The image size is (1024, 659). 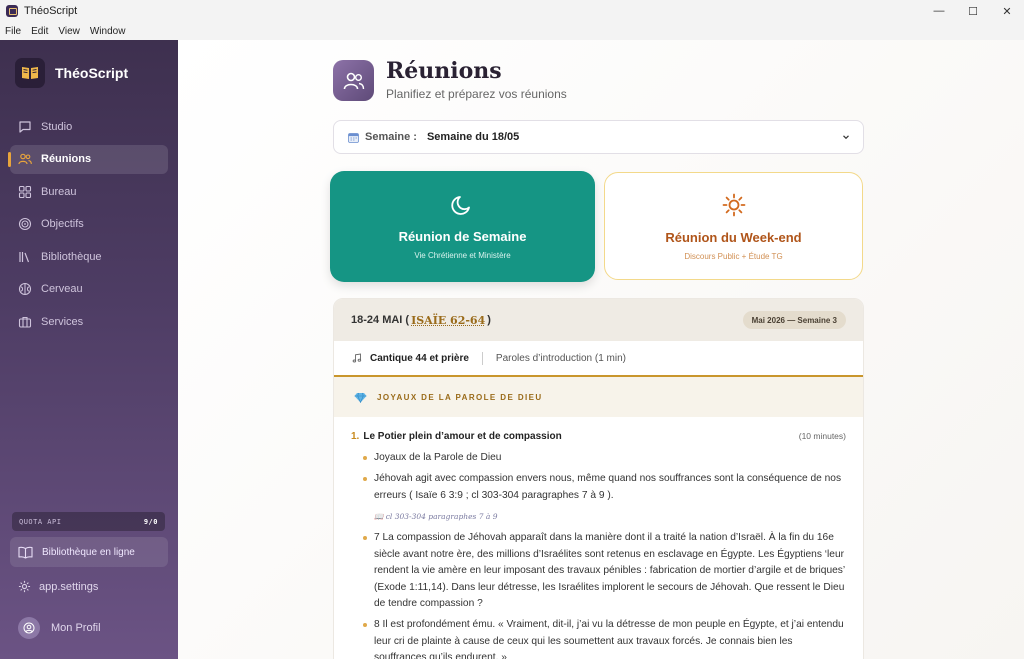 I want to click on song-label: Cantique 44 et prière, so click(x=419, y=358).